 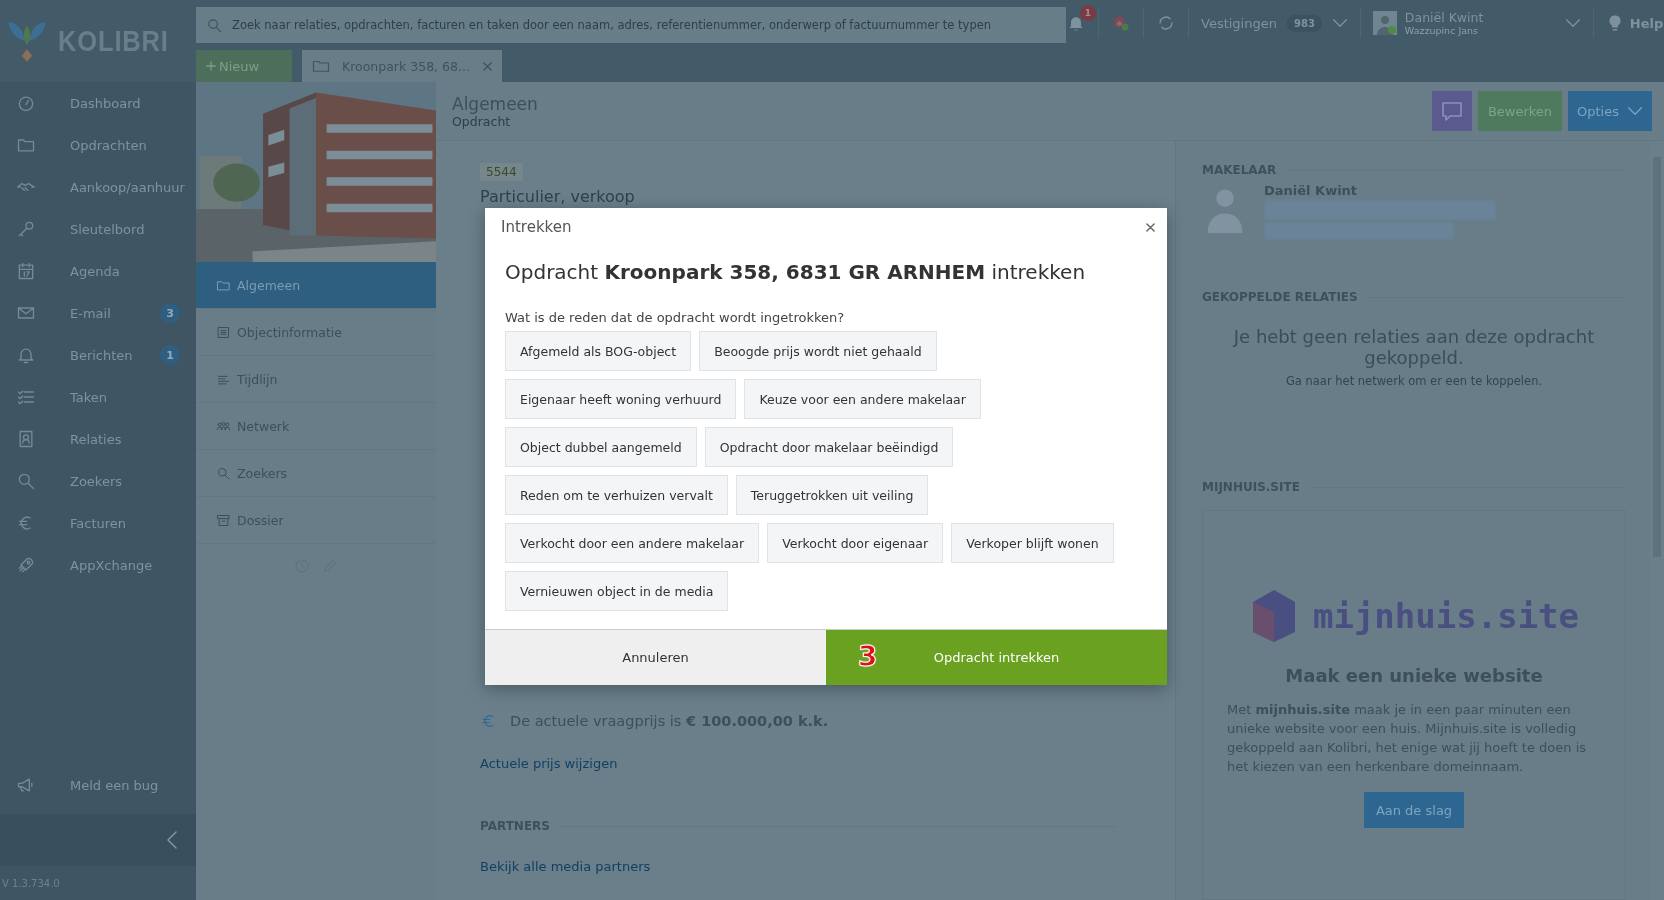 What do you see at coordinates (1441, 30) in the screenshot?
I see `user-organization: Wazzupinc Jans` at bounding box center [1441, 30].